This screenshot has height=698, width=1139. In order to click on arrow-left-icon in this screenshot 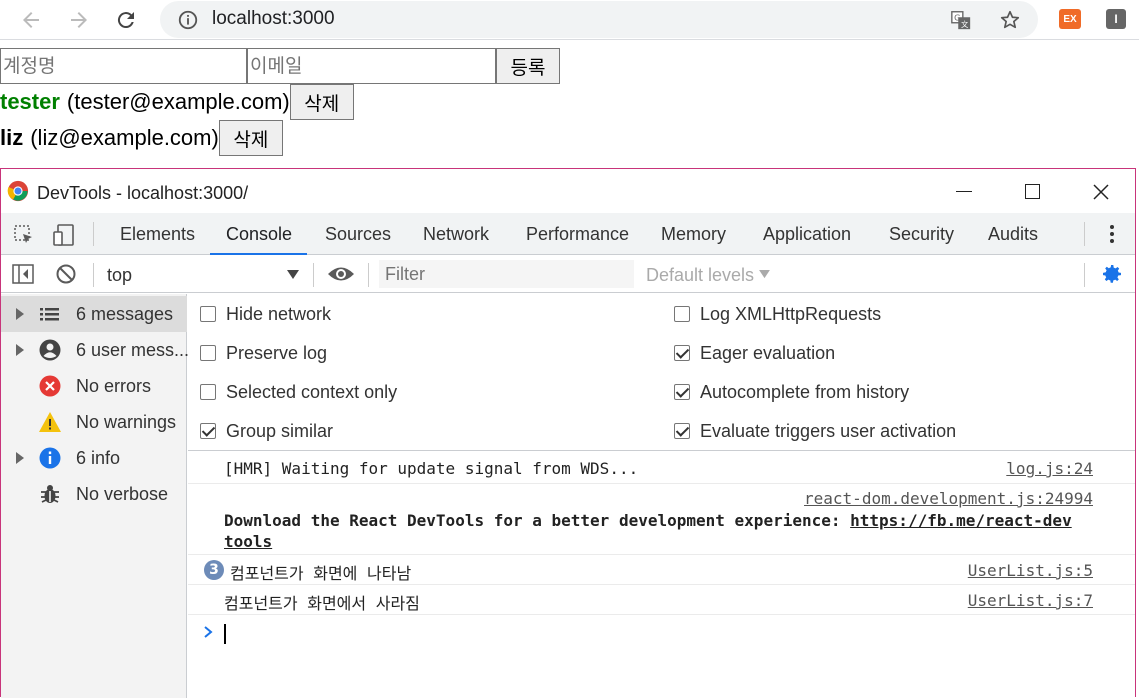, I will do `click(31, 20)`.